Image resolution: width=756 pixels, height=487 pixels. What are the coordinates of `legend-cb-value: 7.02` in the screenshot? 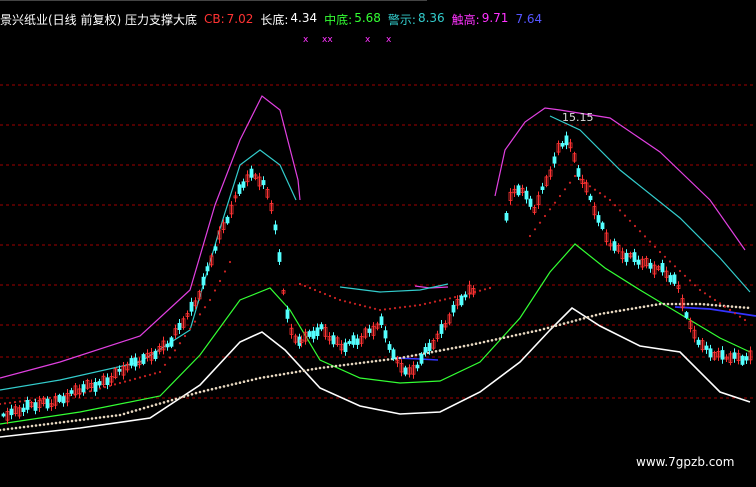 It's located at (240, 19).